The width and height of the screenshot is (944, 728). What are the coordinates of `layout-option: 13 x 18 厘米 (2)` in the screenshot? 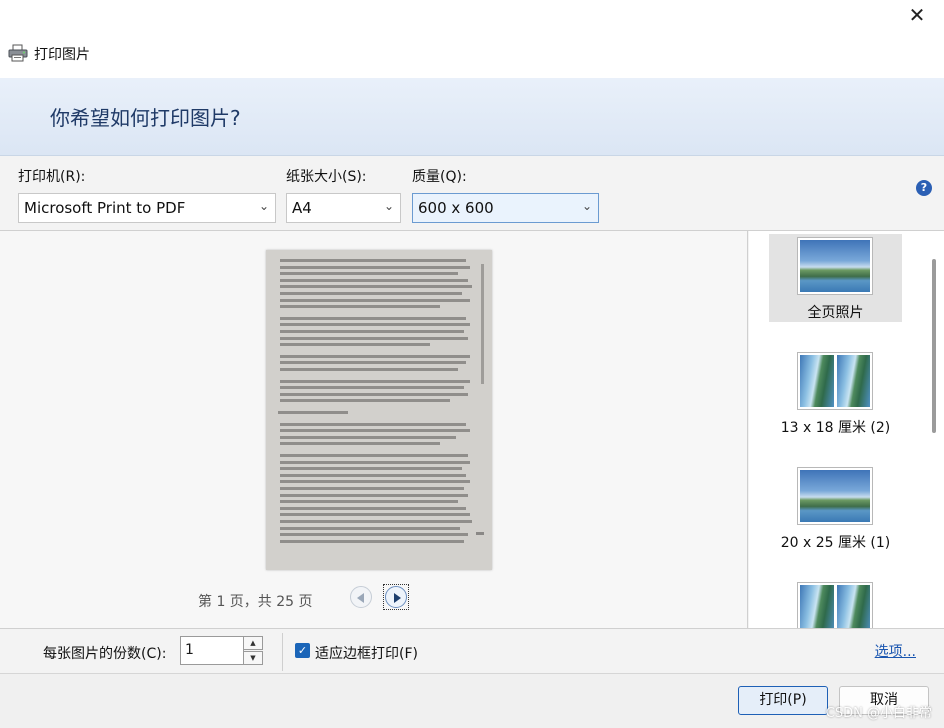 It's located at (835, 393).